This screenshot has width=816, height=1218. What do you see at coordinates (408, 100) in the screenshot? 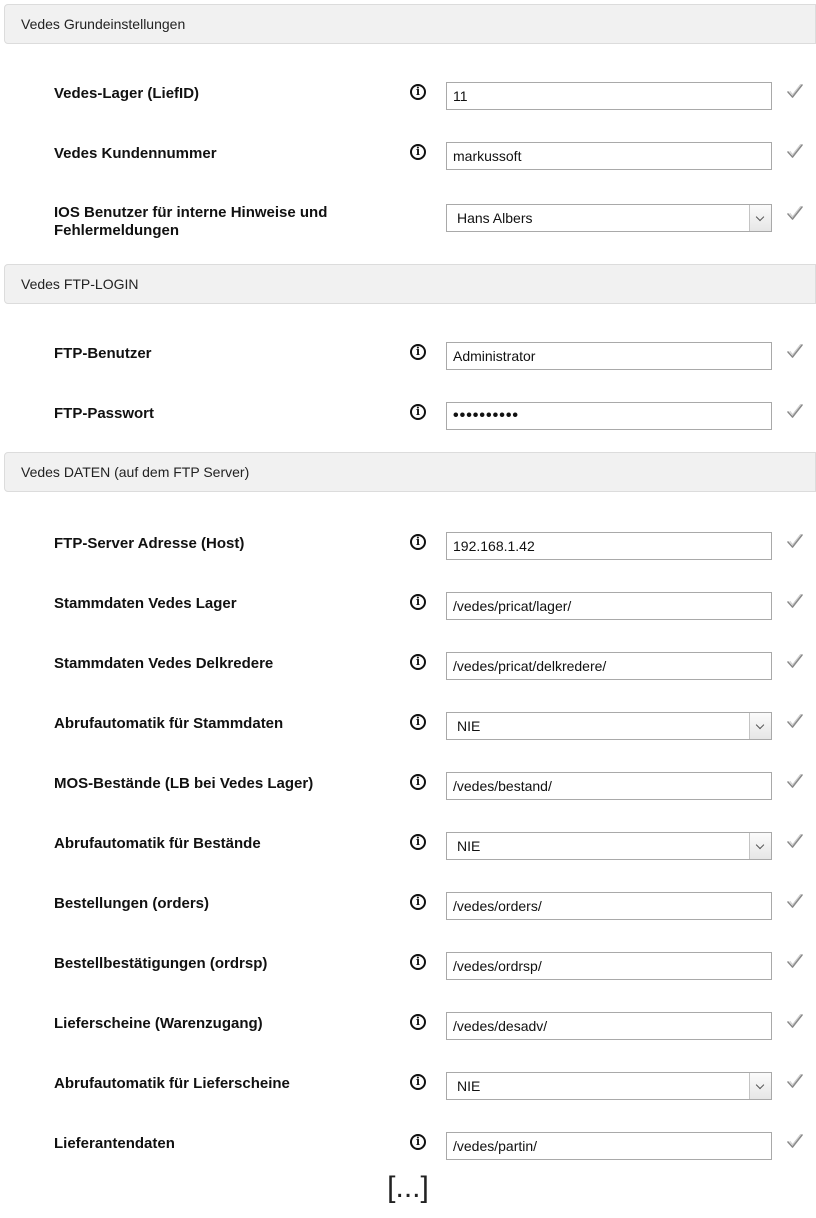
I see `form-row: Vedes-Lager (LiefID) i 11` at bounding box center [408, 100].